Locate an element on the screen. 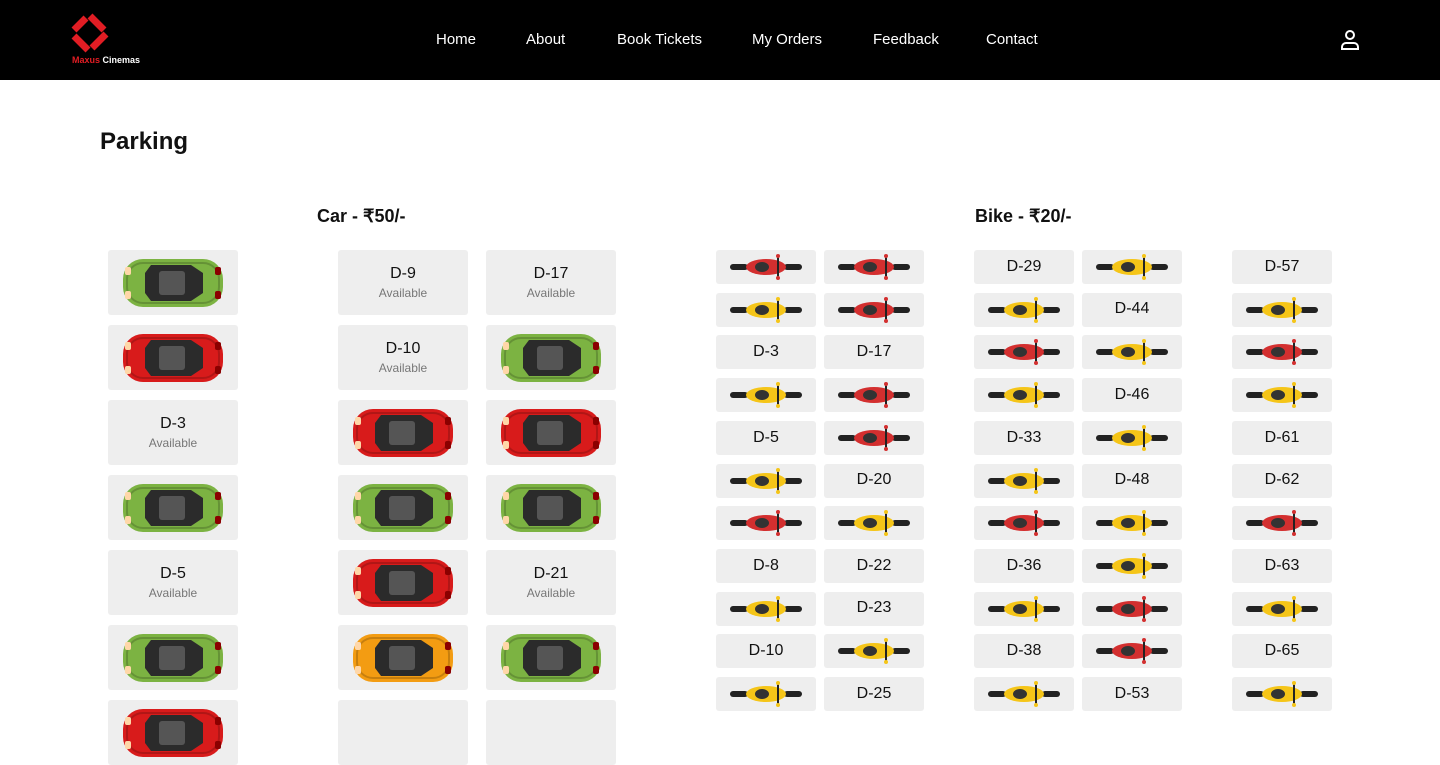 The height and width of the screenshot is (765, 1440). bike-slot-available: D-8 is located at coordinates (766, 565).